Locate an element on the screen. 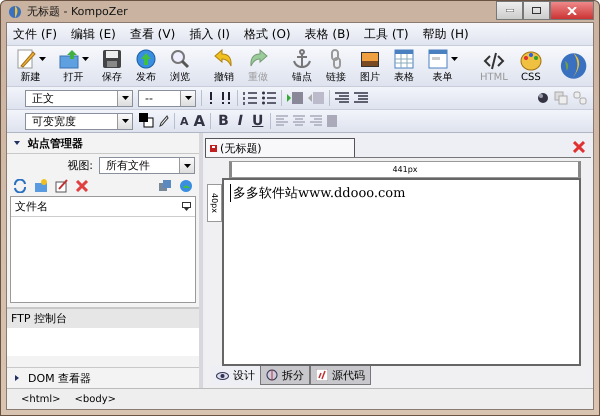 This screenshot has height=416, width=600. minimize-button is located at coordinates (509, 10).